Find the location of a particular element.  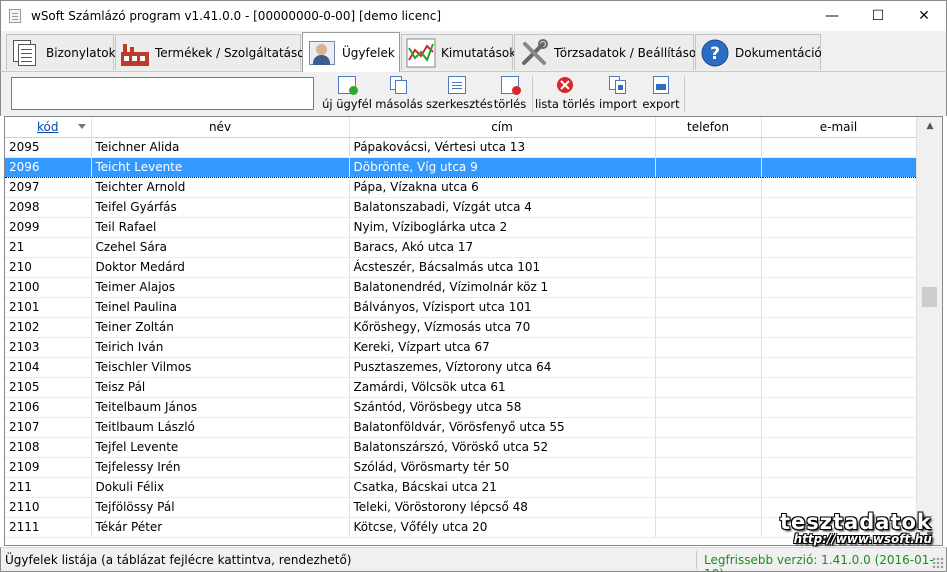

import-button: import is located at coordinates (618, 95).